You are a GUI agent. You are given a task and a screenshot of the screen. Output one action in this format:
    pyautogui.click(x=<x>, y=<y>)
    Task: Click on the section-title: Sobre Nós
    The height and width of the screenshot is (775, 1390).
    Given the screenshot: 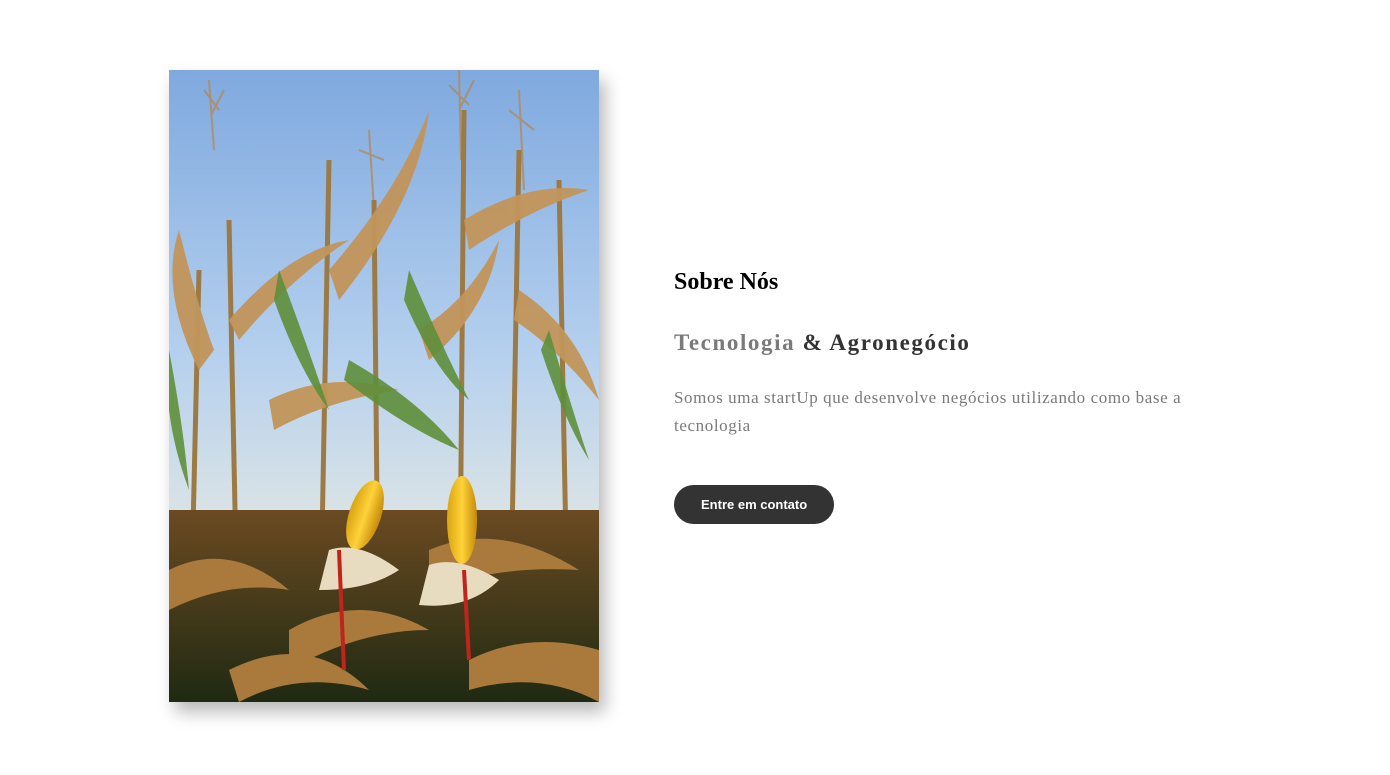 What is the action you would take?
    pyautogui.click(x=726, y=282)
    